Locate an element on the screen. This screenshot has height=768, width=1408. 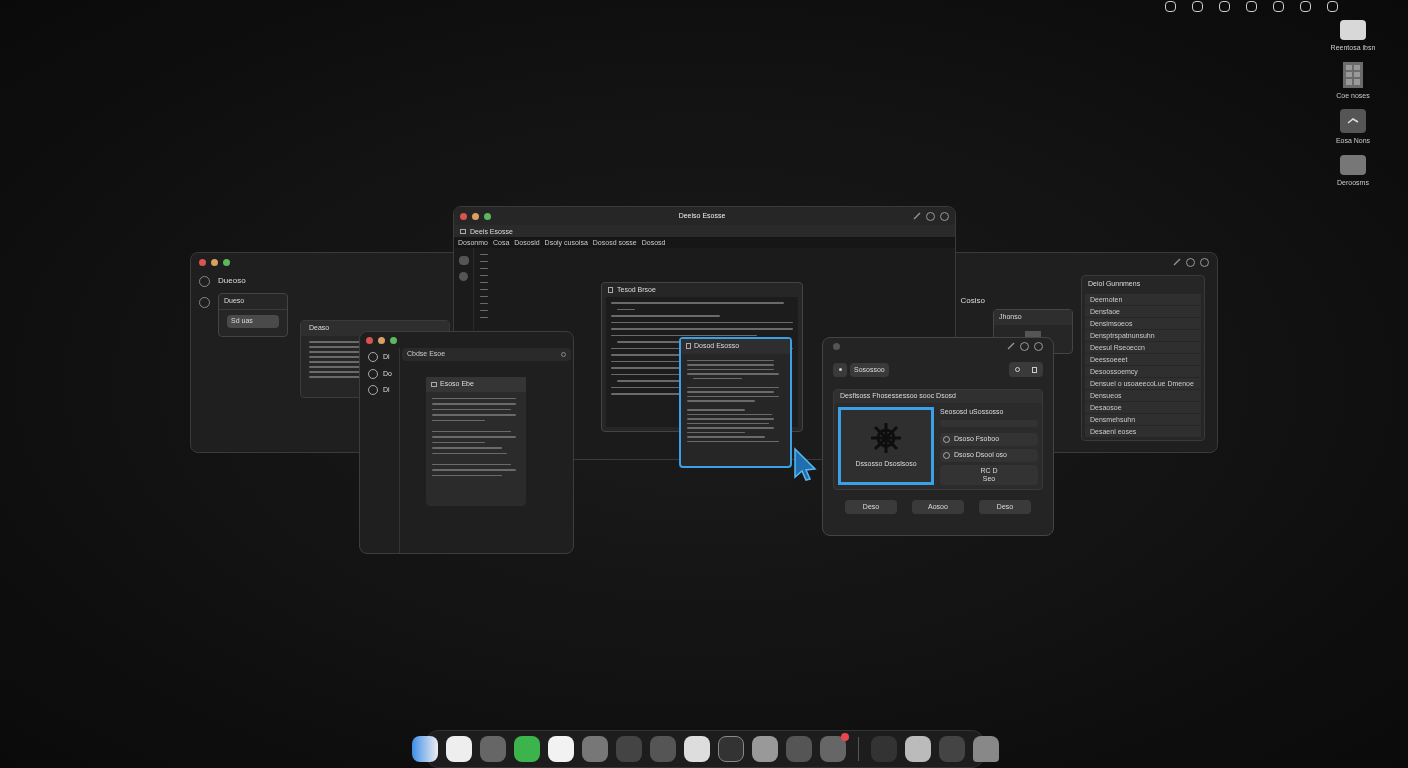
snowflake-icon is located at coordinates (886, 438).